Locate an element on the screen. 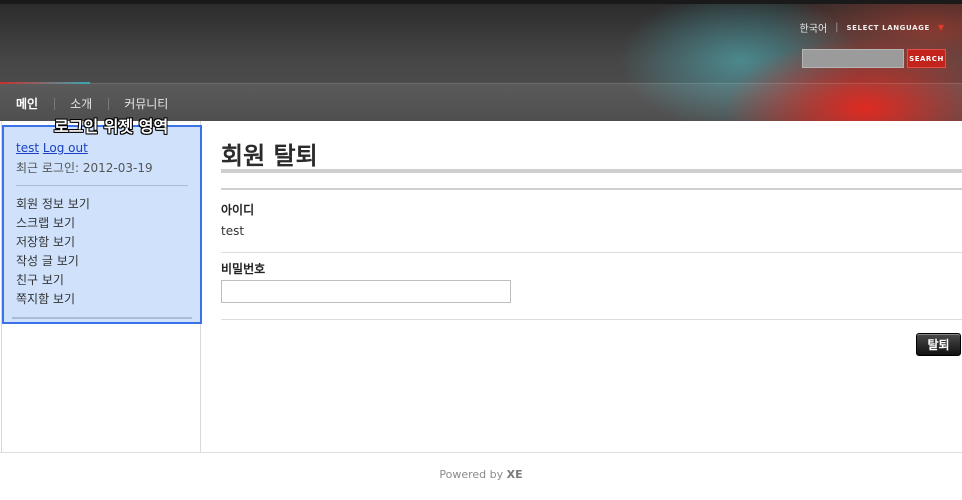  nav-item-main: 메인 is located at coordinates (27, 103).